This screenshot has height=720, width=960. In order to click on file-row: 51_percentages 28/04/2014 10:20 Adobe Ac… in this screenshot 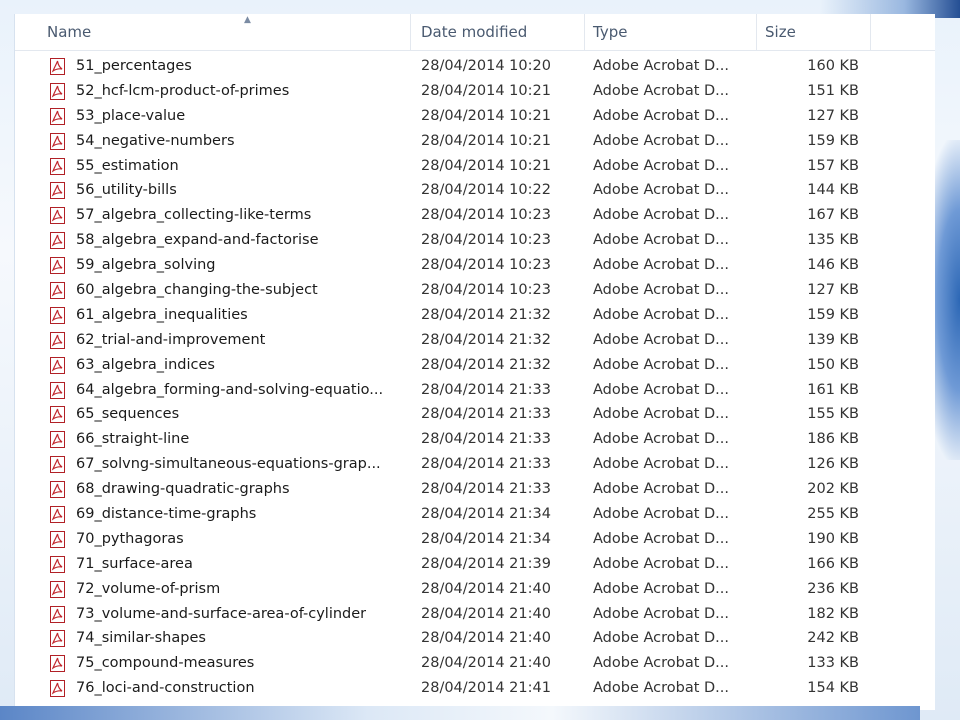, I will do `click(475, 66)`.